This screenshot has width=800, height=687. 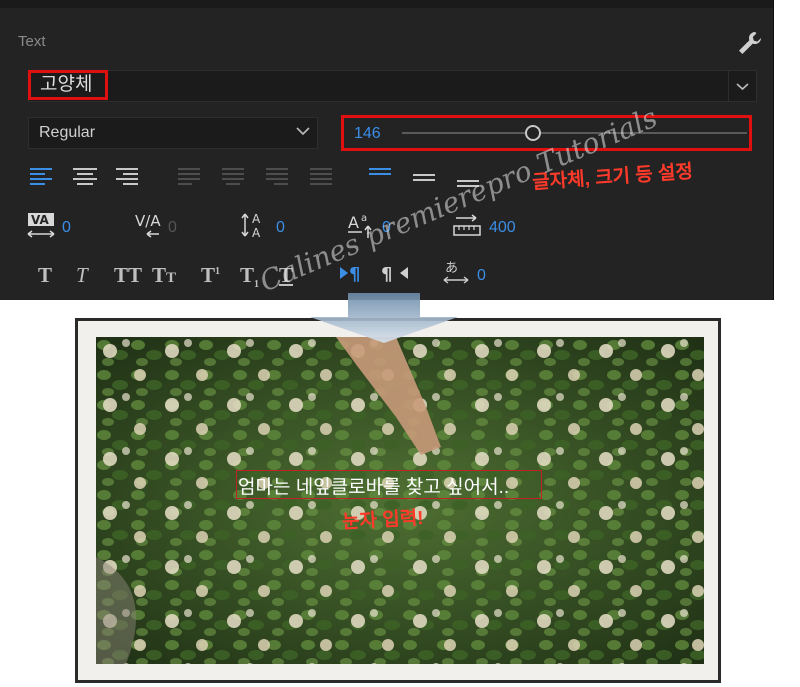 I want to click on justify-right-icon, so click(x=277, y=178).